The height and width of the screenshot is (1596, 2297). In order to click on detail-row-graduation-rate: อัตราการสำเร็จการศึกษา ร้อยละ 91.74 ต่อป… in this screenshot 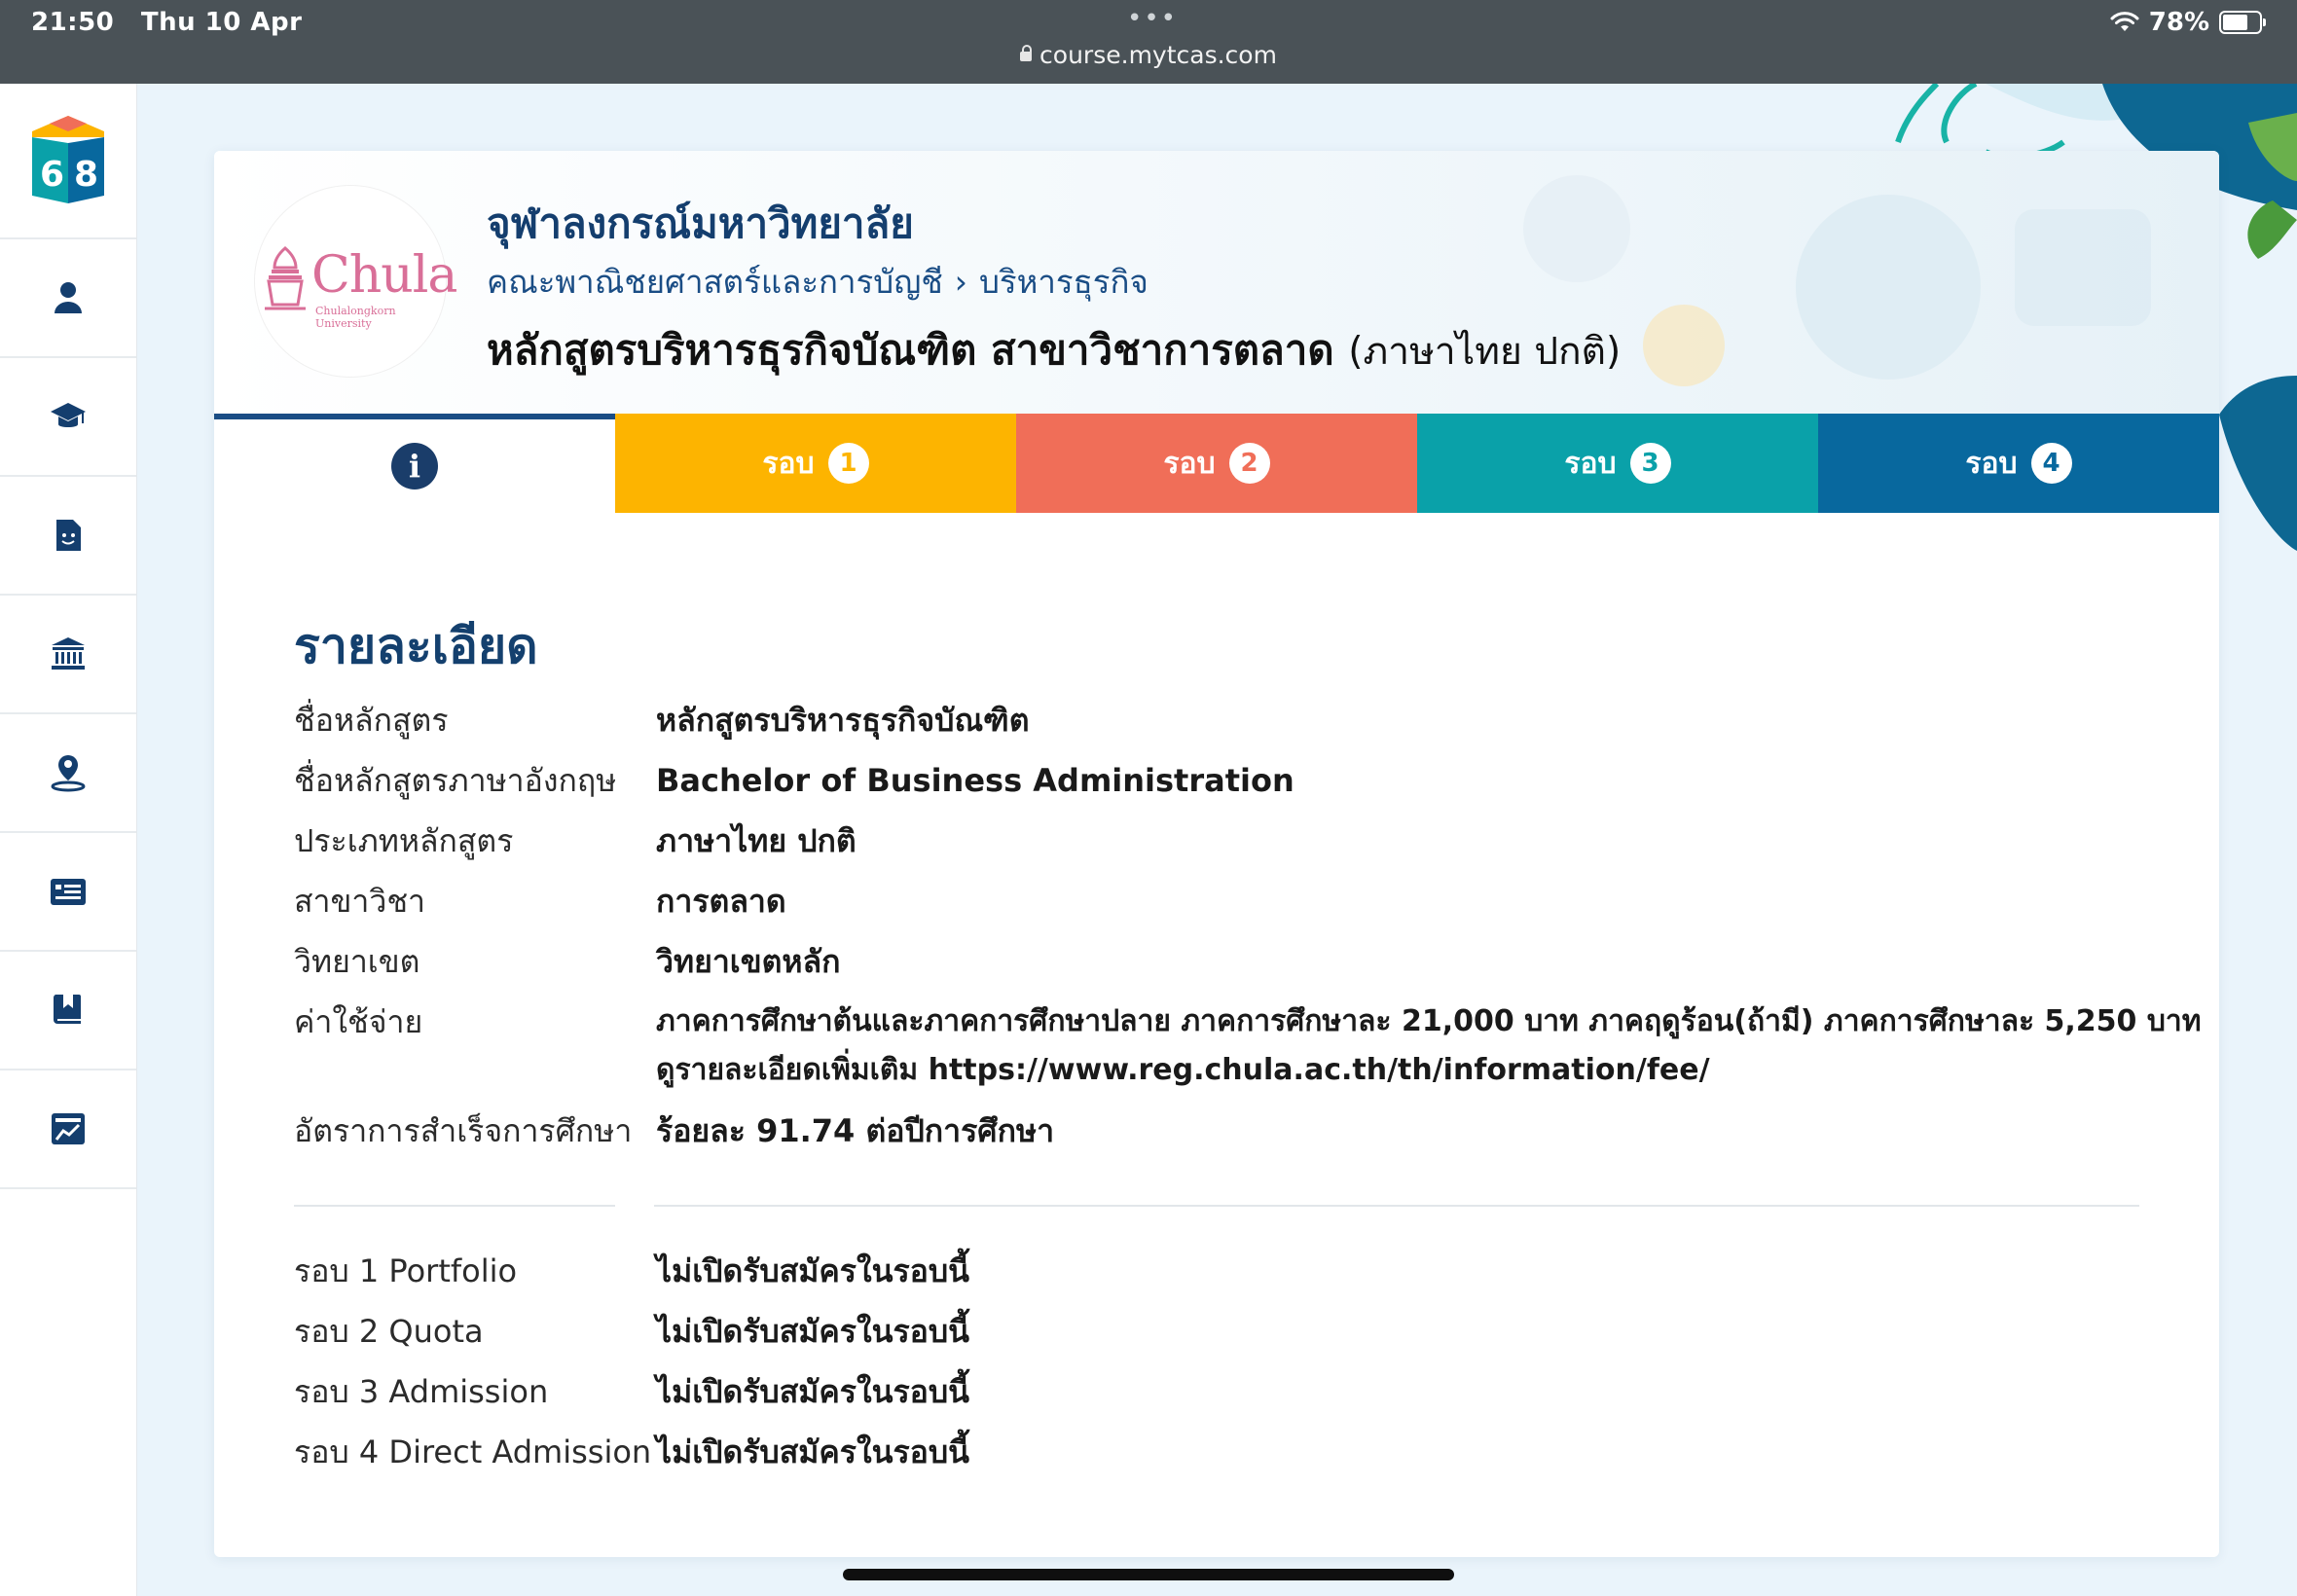, I will do `click(1219, 1130)`.